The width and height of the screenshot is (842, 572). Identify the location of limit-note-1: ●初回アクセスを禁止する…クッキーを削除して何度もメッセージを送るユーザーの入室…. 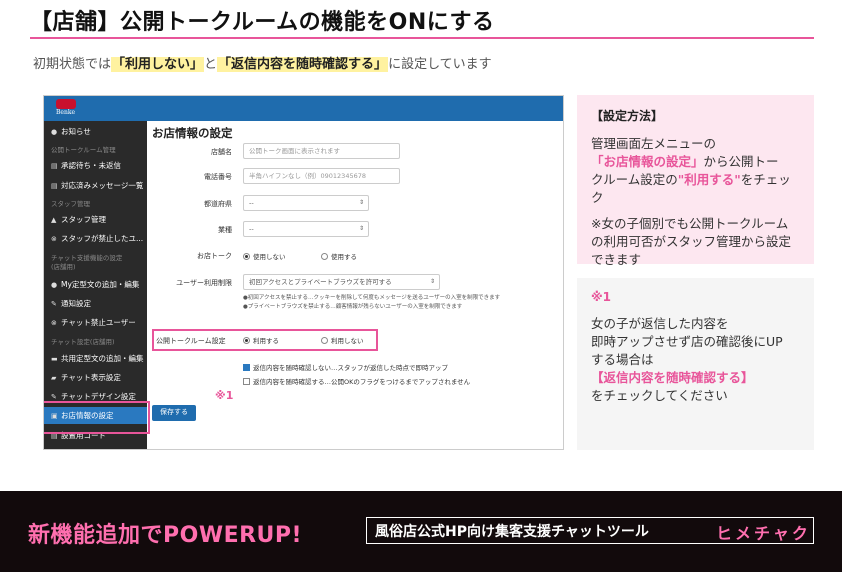
(372, 298).